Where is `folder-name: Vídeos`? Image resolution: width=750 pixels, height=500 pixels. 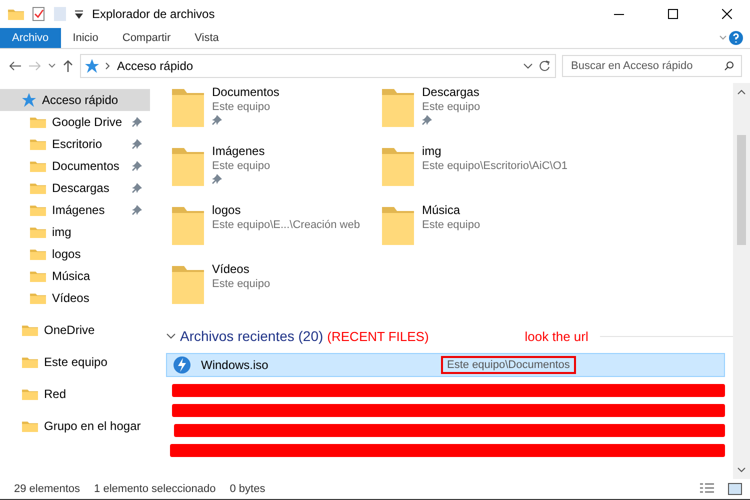 folder-name: Vídeos is located at coordinates (241, 269).